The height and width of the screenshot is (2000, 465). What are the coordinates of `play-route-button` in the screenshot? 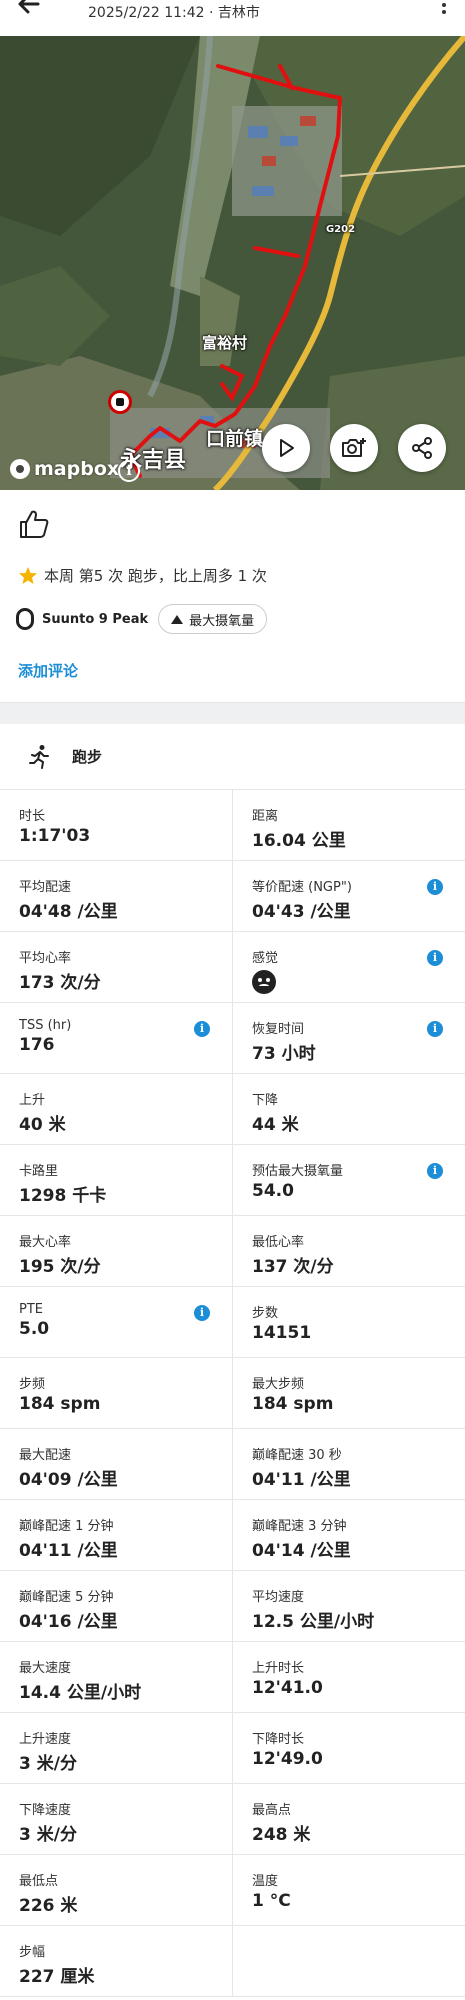 It's located at (286, 448).